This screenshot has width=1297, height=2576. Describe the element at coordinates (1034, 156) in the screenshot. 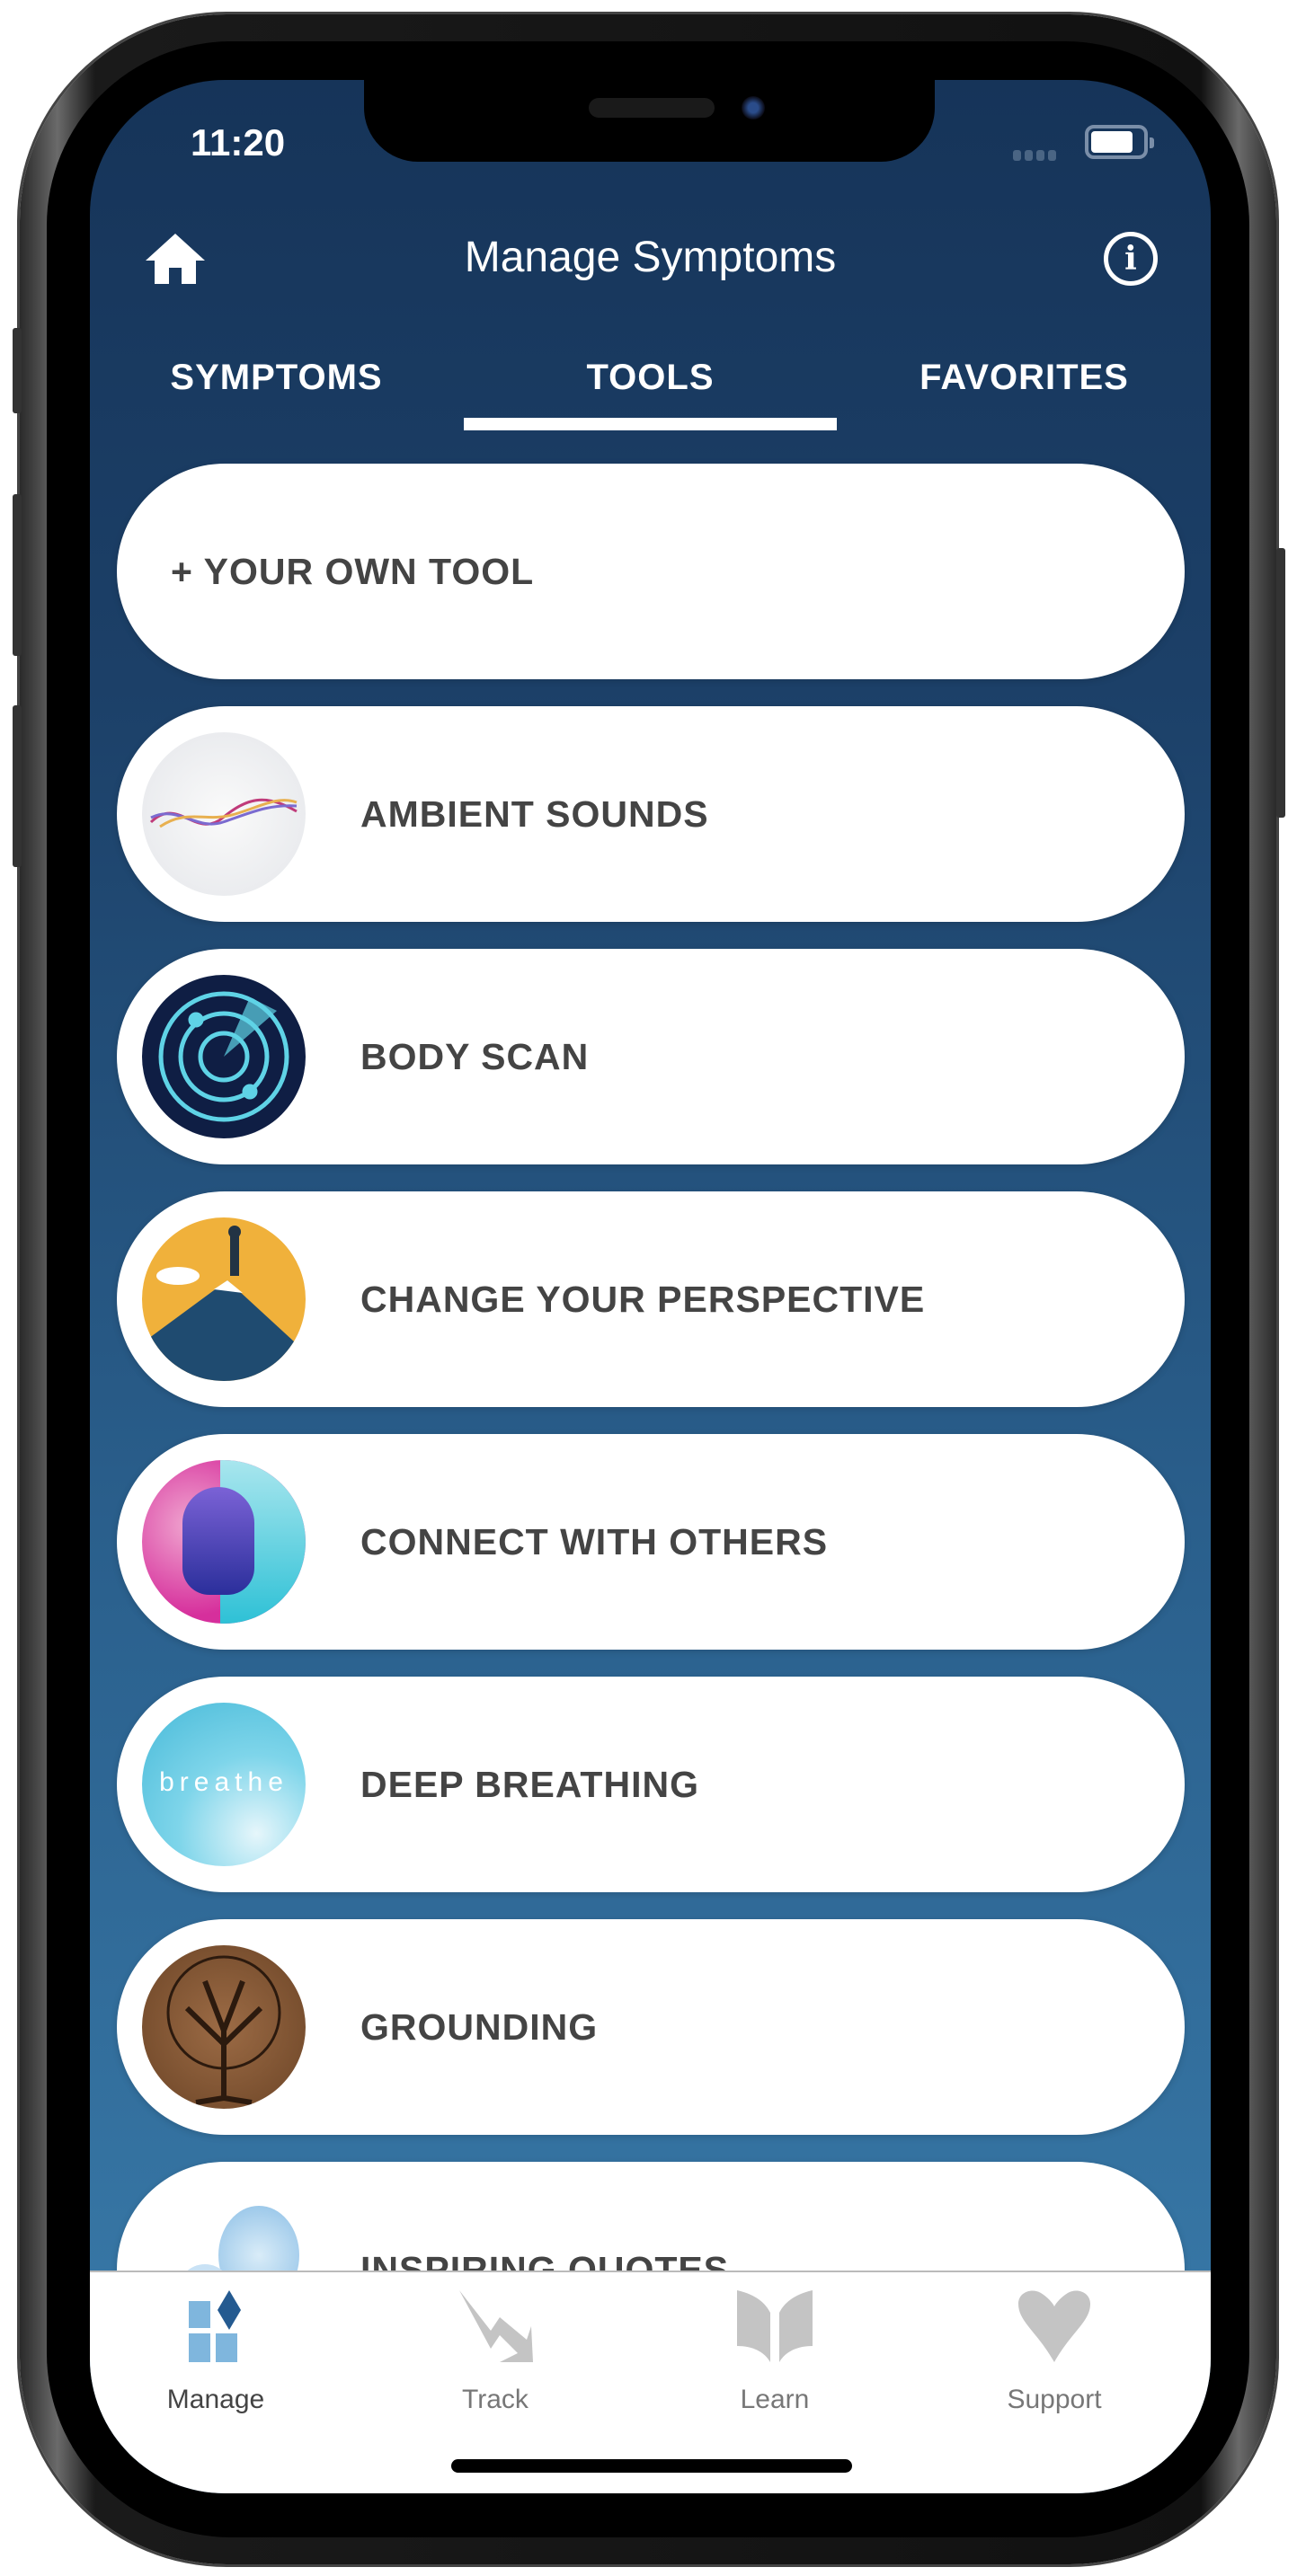

I see `signal-icon` at that location.